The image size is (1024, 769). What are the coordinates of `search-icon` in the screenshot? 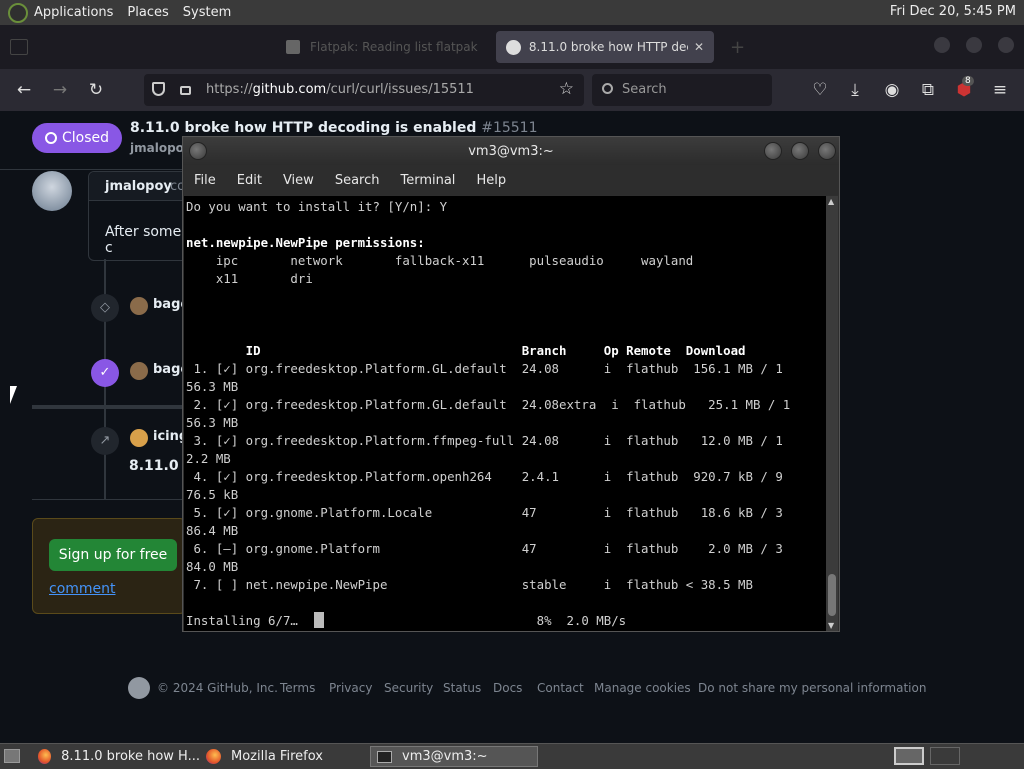 It's located at (607, 88).